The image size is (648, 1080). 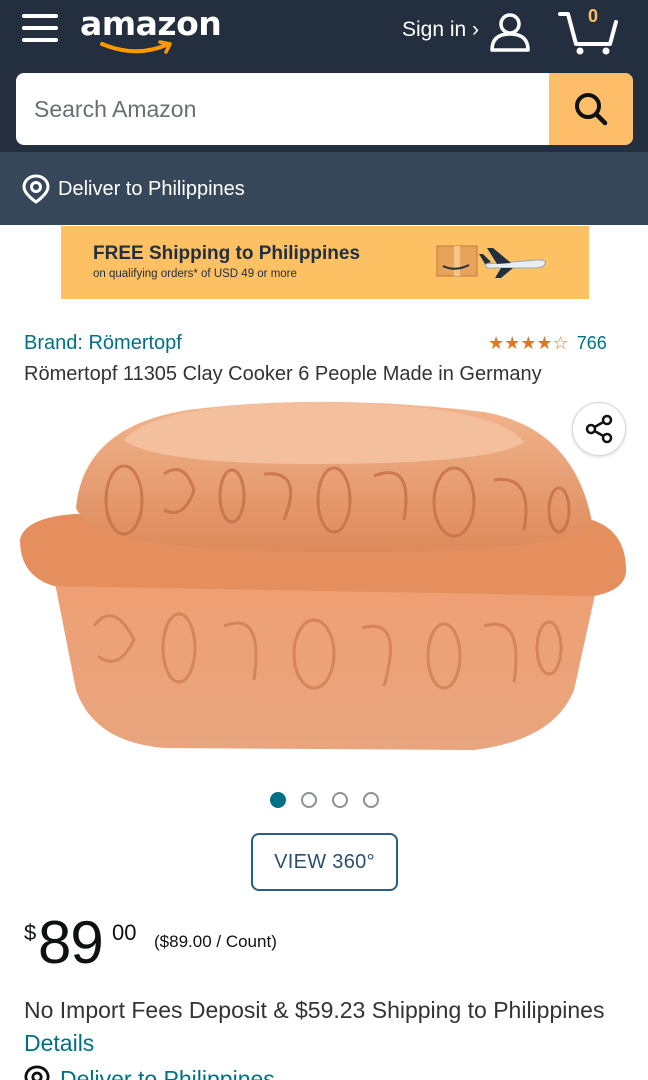 What do you see at coordinates (592, 16) in the screenshot?
I see `cart-count-badge: 0` at bounding box center [592, 16].